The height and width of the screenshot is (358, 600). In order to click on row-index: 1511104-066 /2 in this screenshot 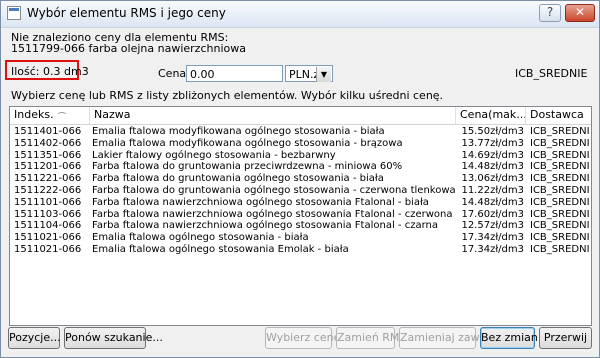, I will do `click(48, 226)`.